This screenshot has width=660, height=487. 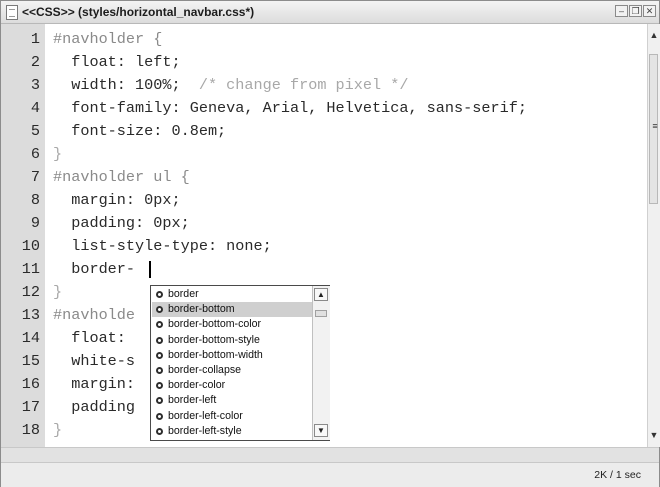 I want to click on line-number: 8, so click(x=35, y=200).